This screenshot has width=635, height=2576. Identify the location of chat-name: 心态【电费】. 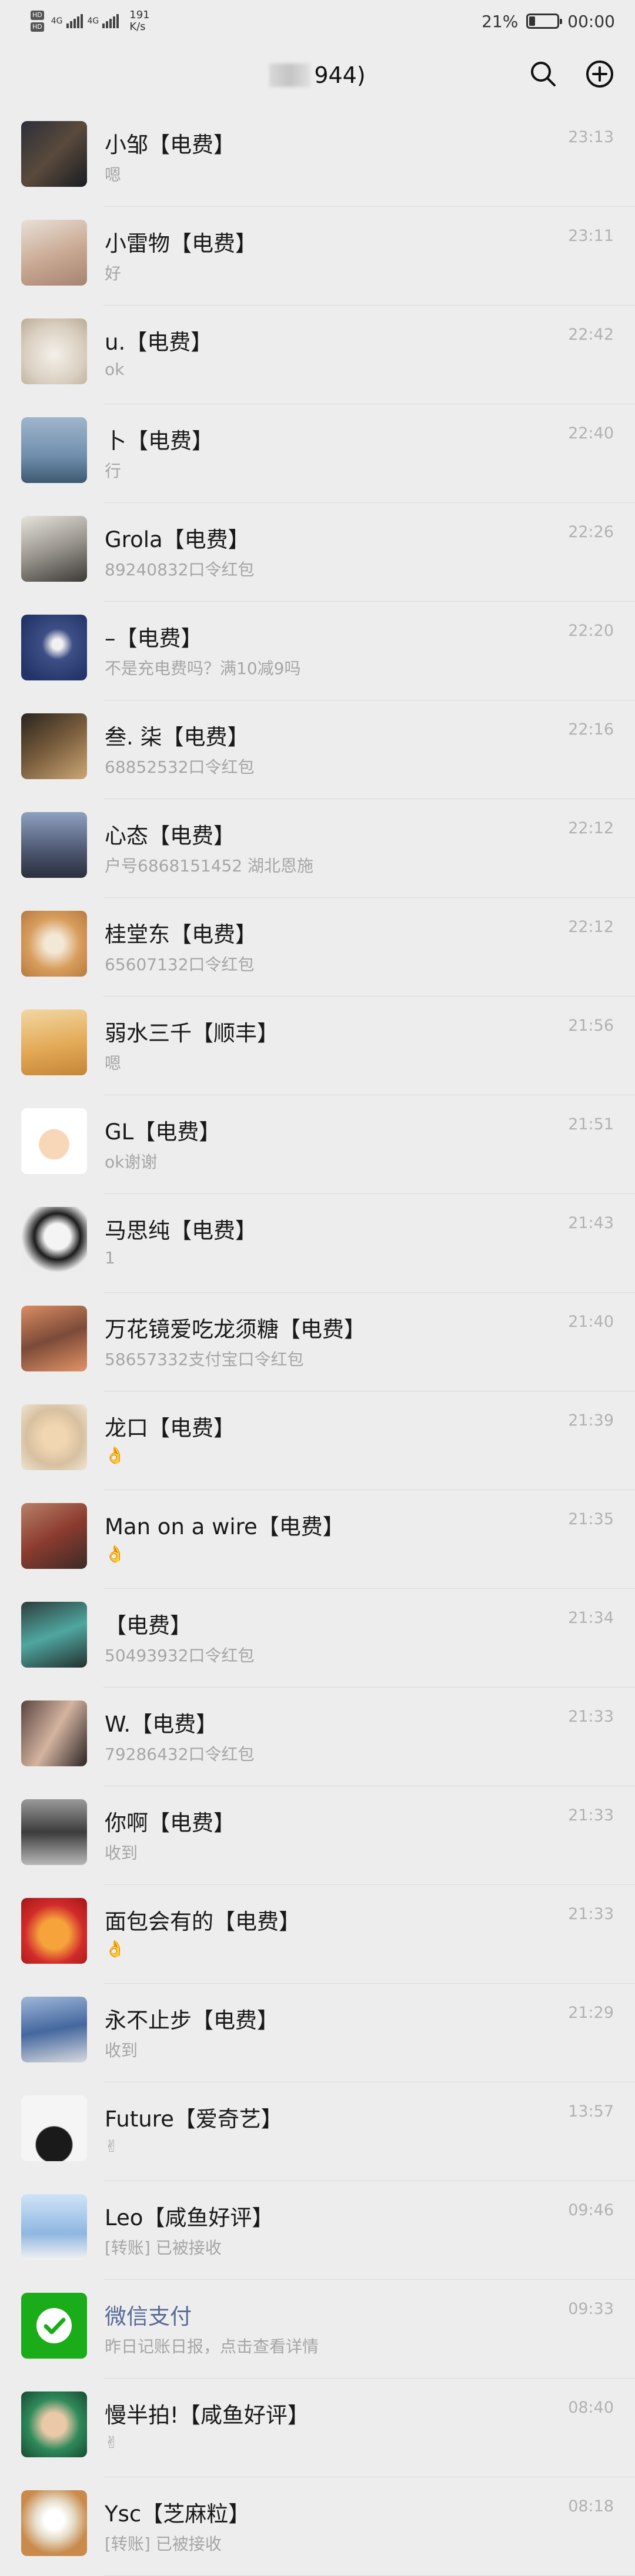
(170, 836).